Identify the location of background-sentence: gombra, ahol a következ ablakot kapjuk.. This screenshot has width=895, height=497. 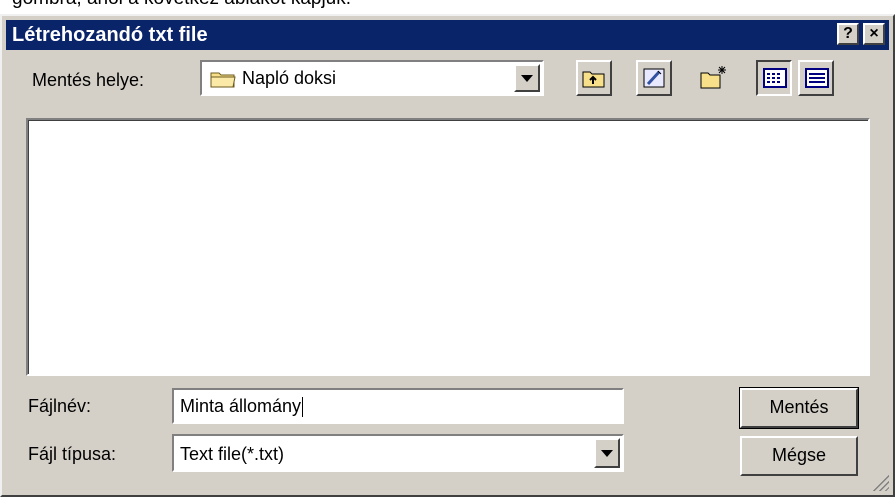
(181, 5).